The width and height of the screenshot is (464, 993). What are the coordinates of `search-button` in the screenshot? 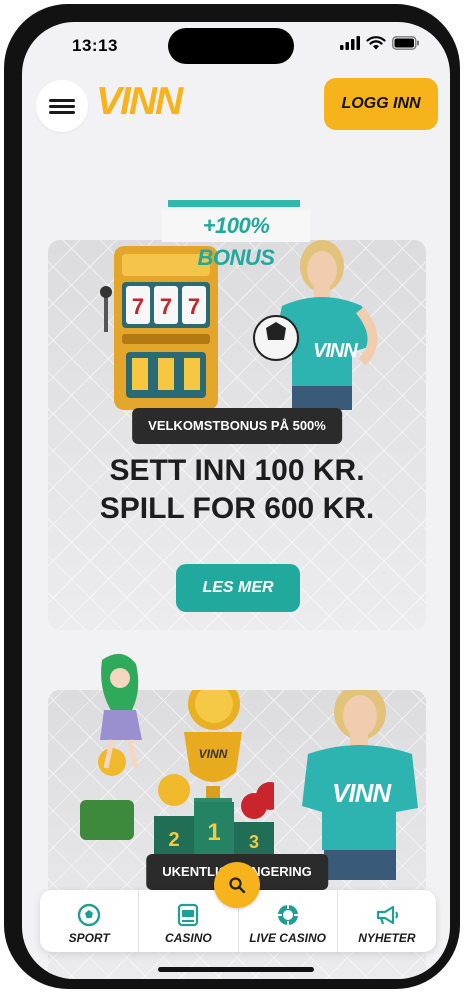 It's located at (237, 885).